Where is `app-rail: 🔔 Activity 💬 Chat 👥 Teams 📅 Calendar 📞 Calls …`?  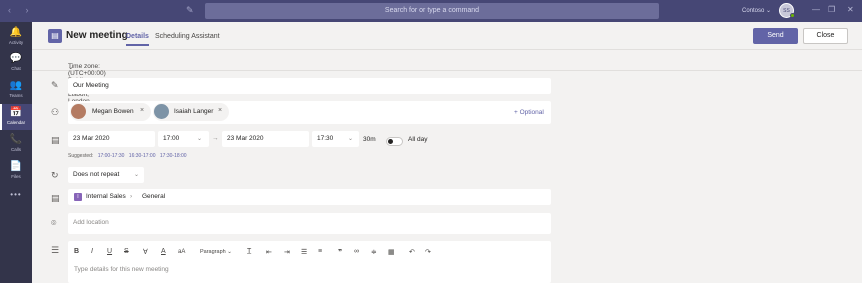
app-rail: 🔔 Activity 💬 Chat 👥 Teams 📅 Calendar 📞 Calls … is located at coordinates (16, 152).